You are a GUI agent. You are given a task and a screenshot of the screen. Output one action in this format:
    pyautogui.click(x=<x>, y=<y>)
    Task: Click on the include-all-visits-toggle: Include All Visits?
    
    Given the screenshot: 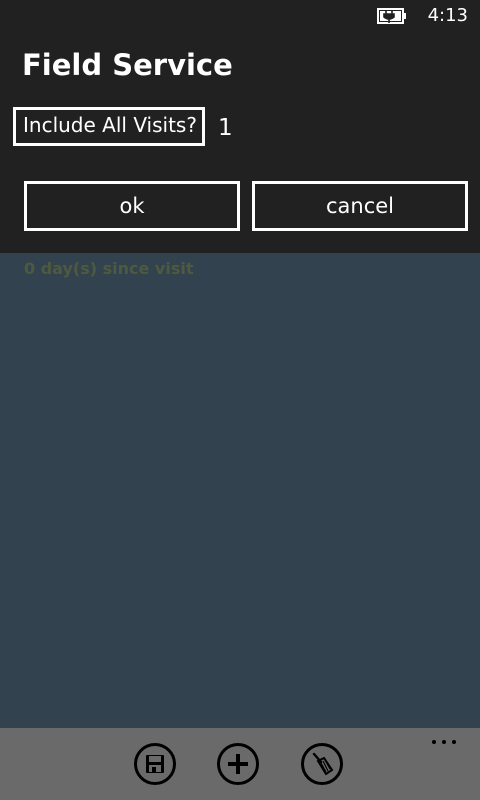 What is the action you would take?
    pyautogui.click(x=109, y=126)
    